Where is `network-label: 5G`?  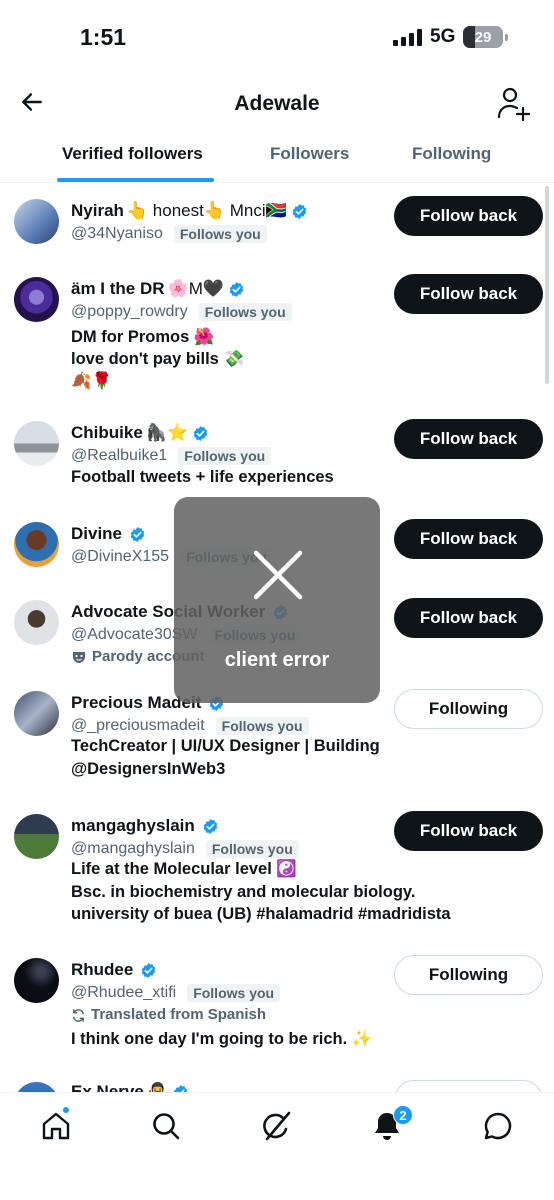 network-label: 5G is located at coordinates (443, 36).